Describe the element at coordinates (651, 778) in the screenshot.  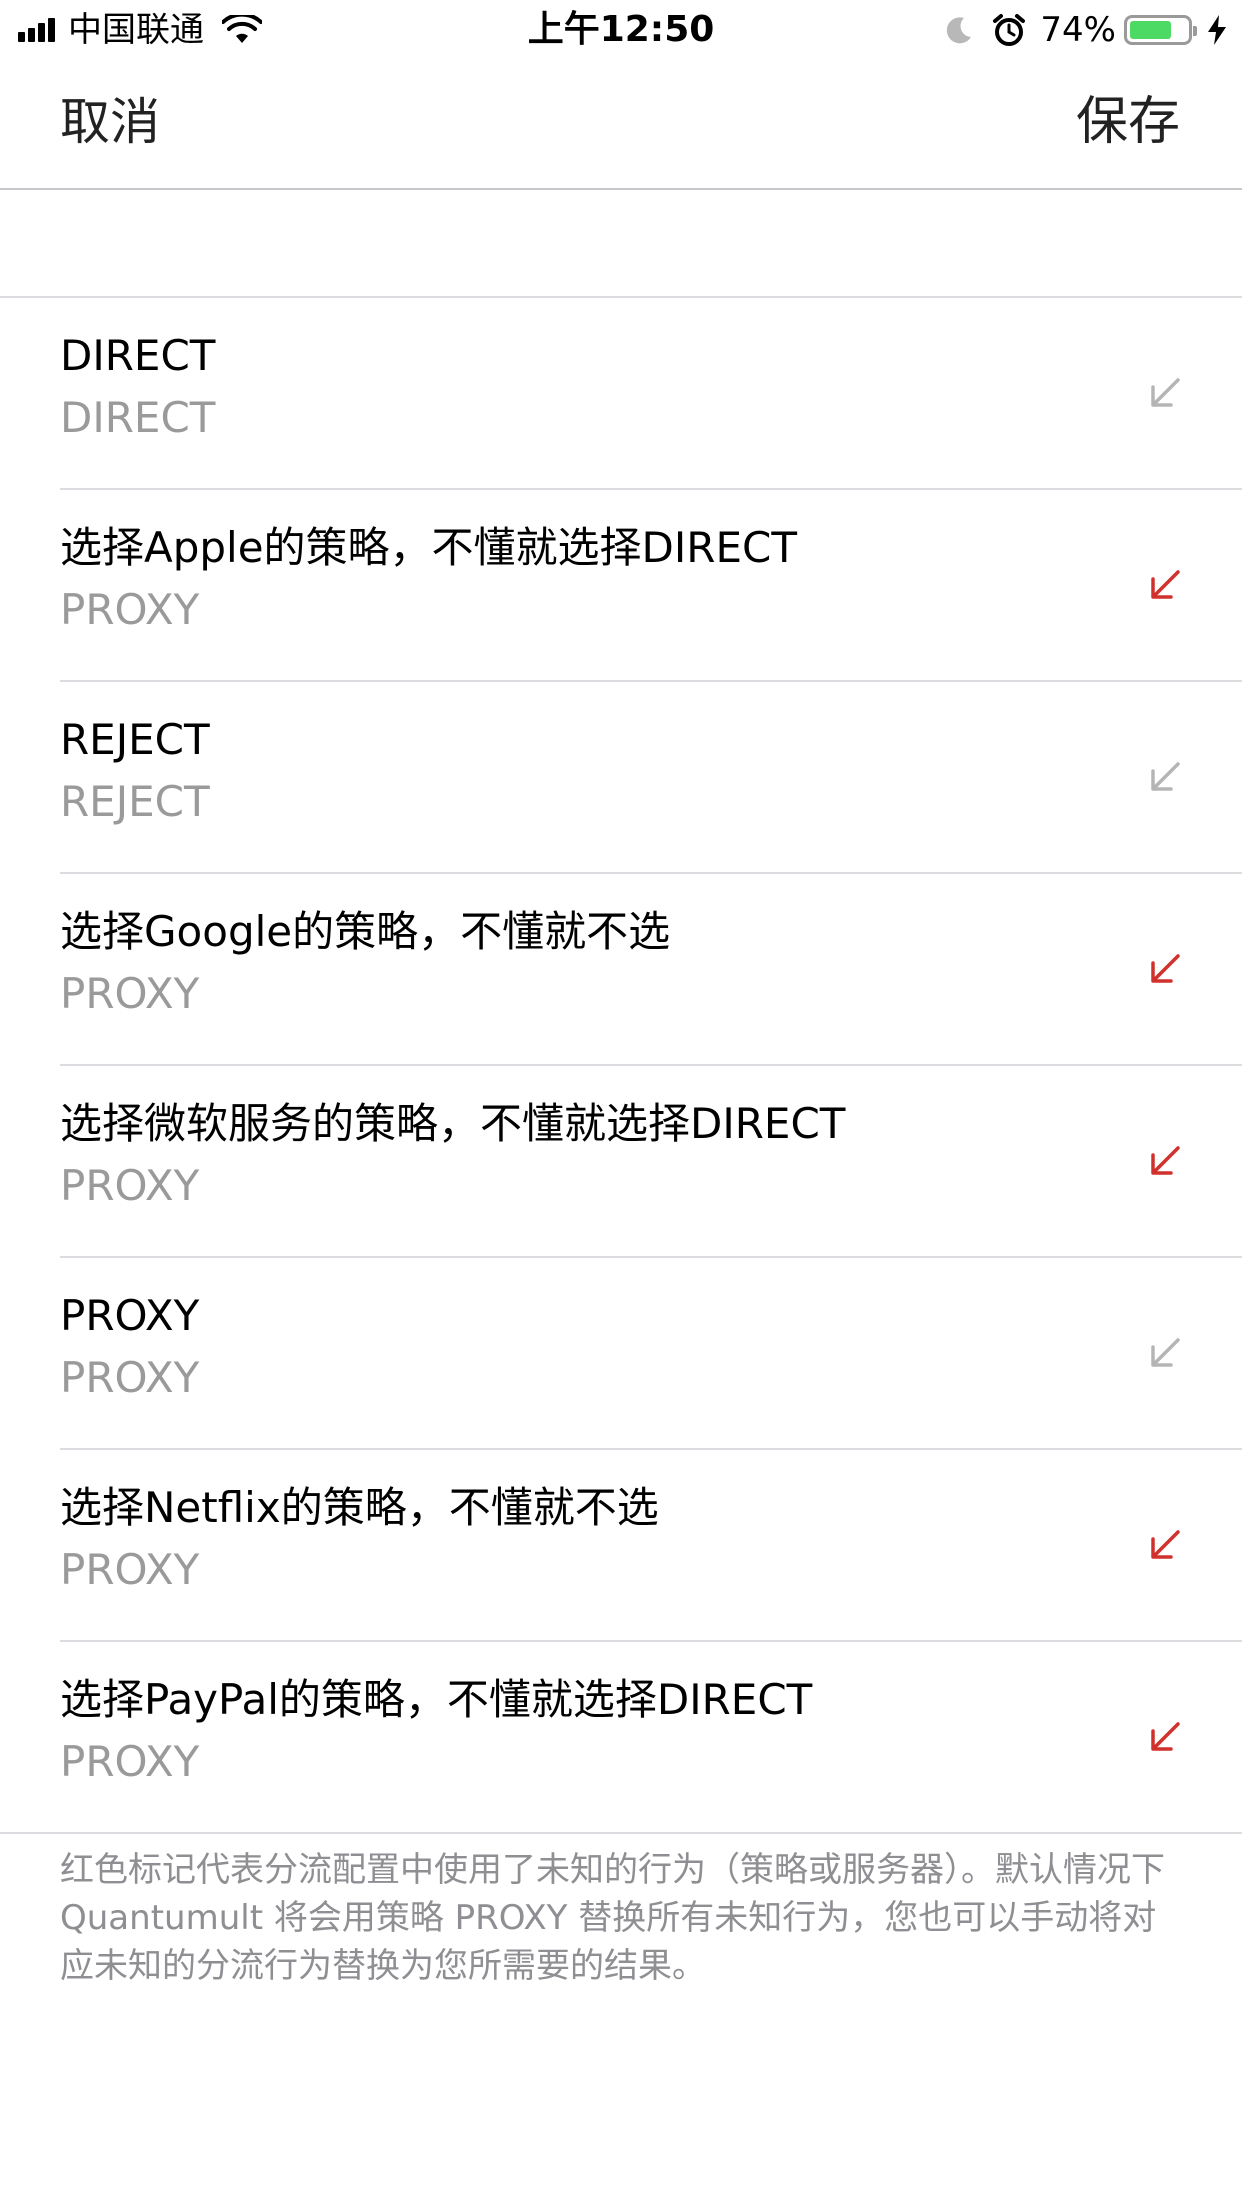
I see `policy-row: REJECT REJECT` at that location.